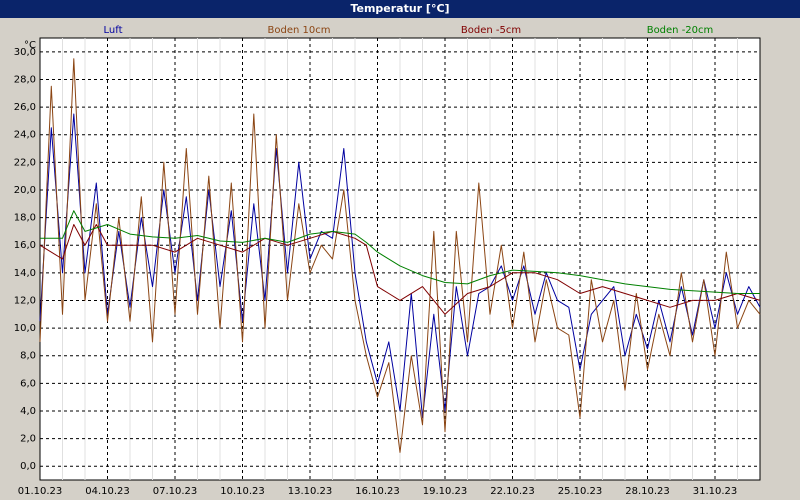 The height and width of the screenshot is (500, 800). What do you see at coordinates (25, 328) in the screenshot?
I see `y-tick-label: 10,0` at bounding box center [25, 328].